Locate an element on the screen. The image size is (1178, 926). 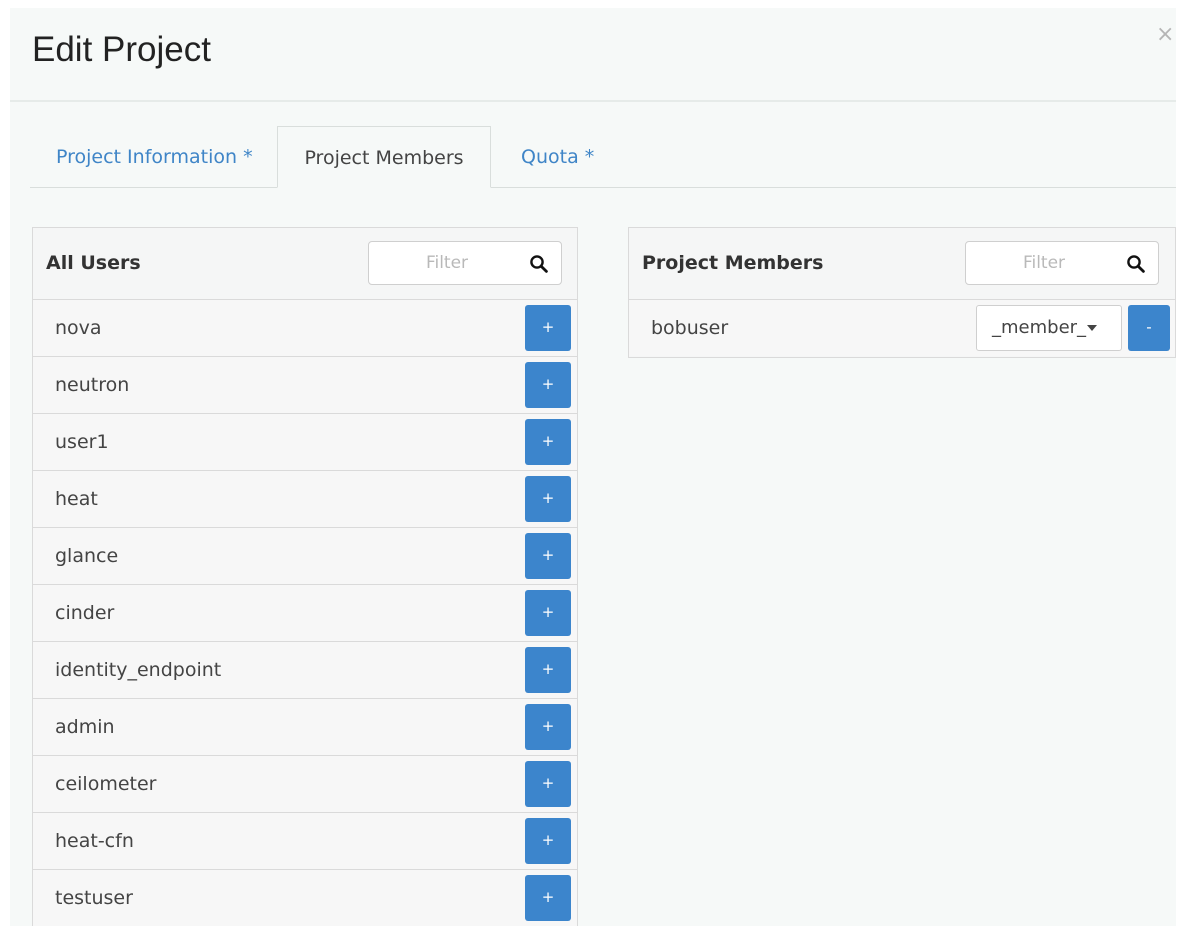
project-members-filter is located at coordinates (1062, 263).